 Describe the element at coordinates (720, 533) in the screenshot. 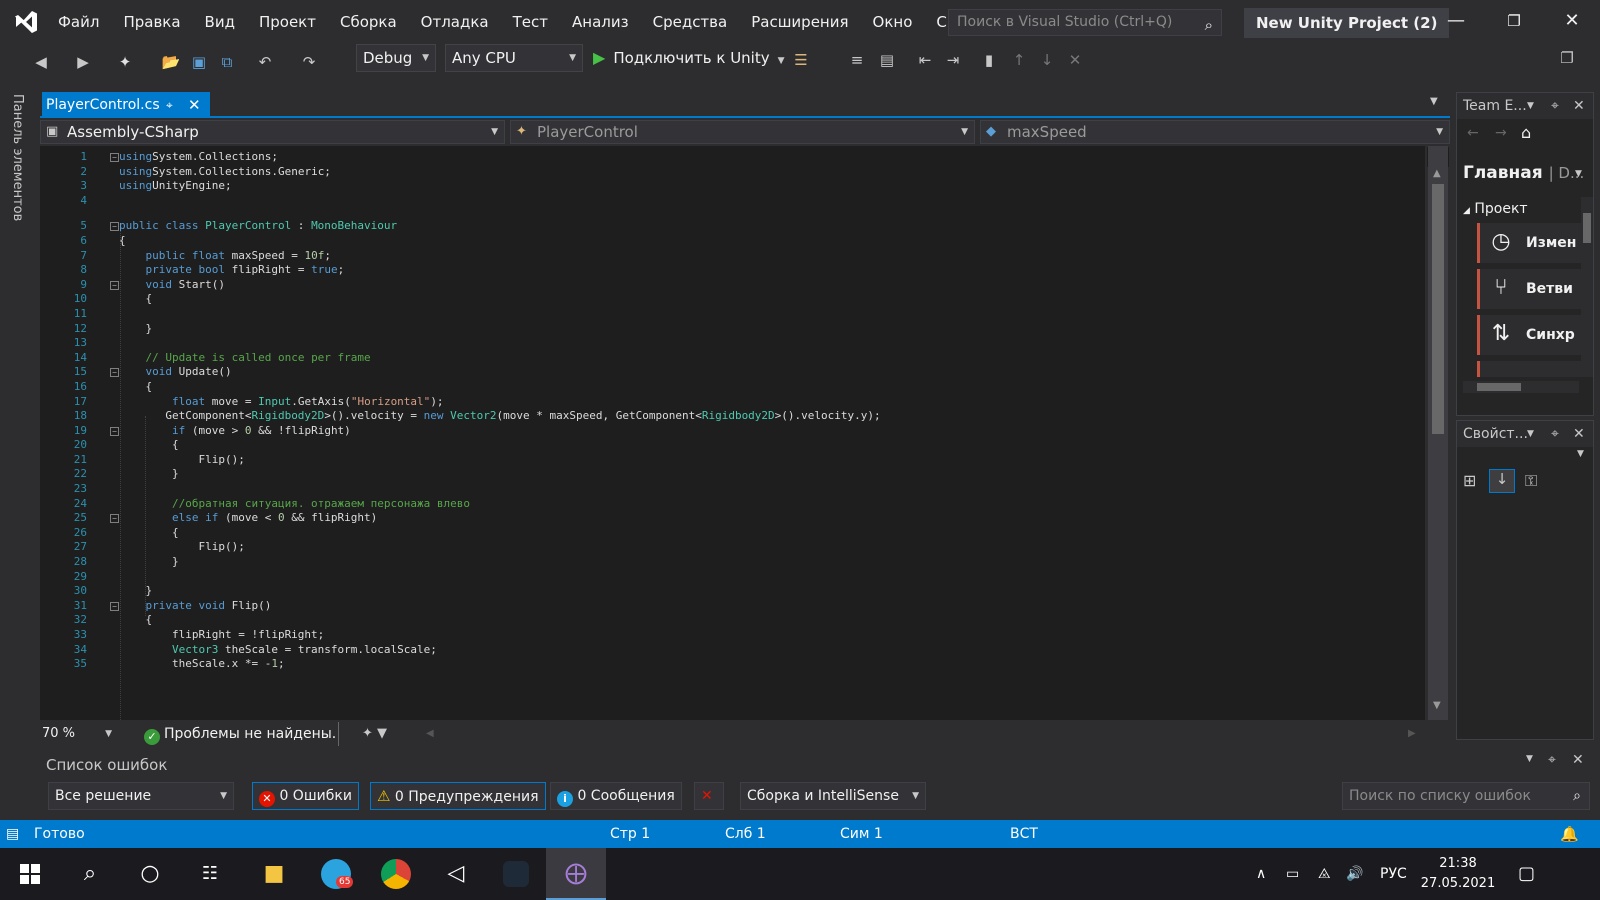

I see `code-line: 26 {` at that location.